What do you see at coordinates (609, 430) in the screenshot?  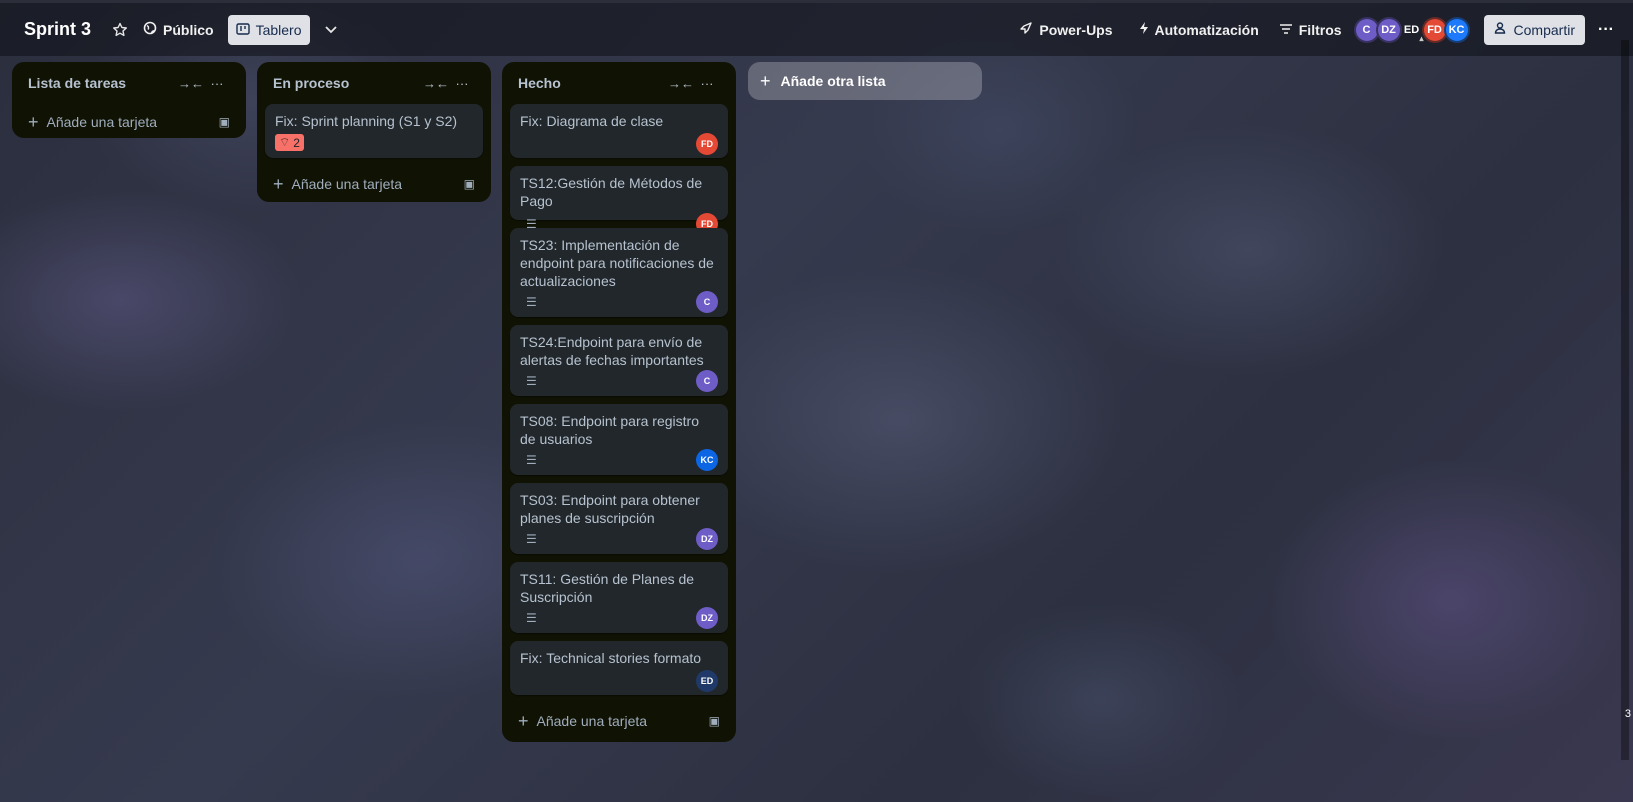 I see `card-title: TS08: Endpoint para registro de usuarios` at bounding box center [609, 430].